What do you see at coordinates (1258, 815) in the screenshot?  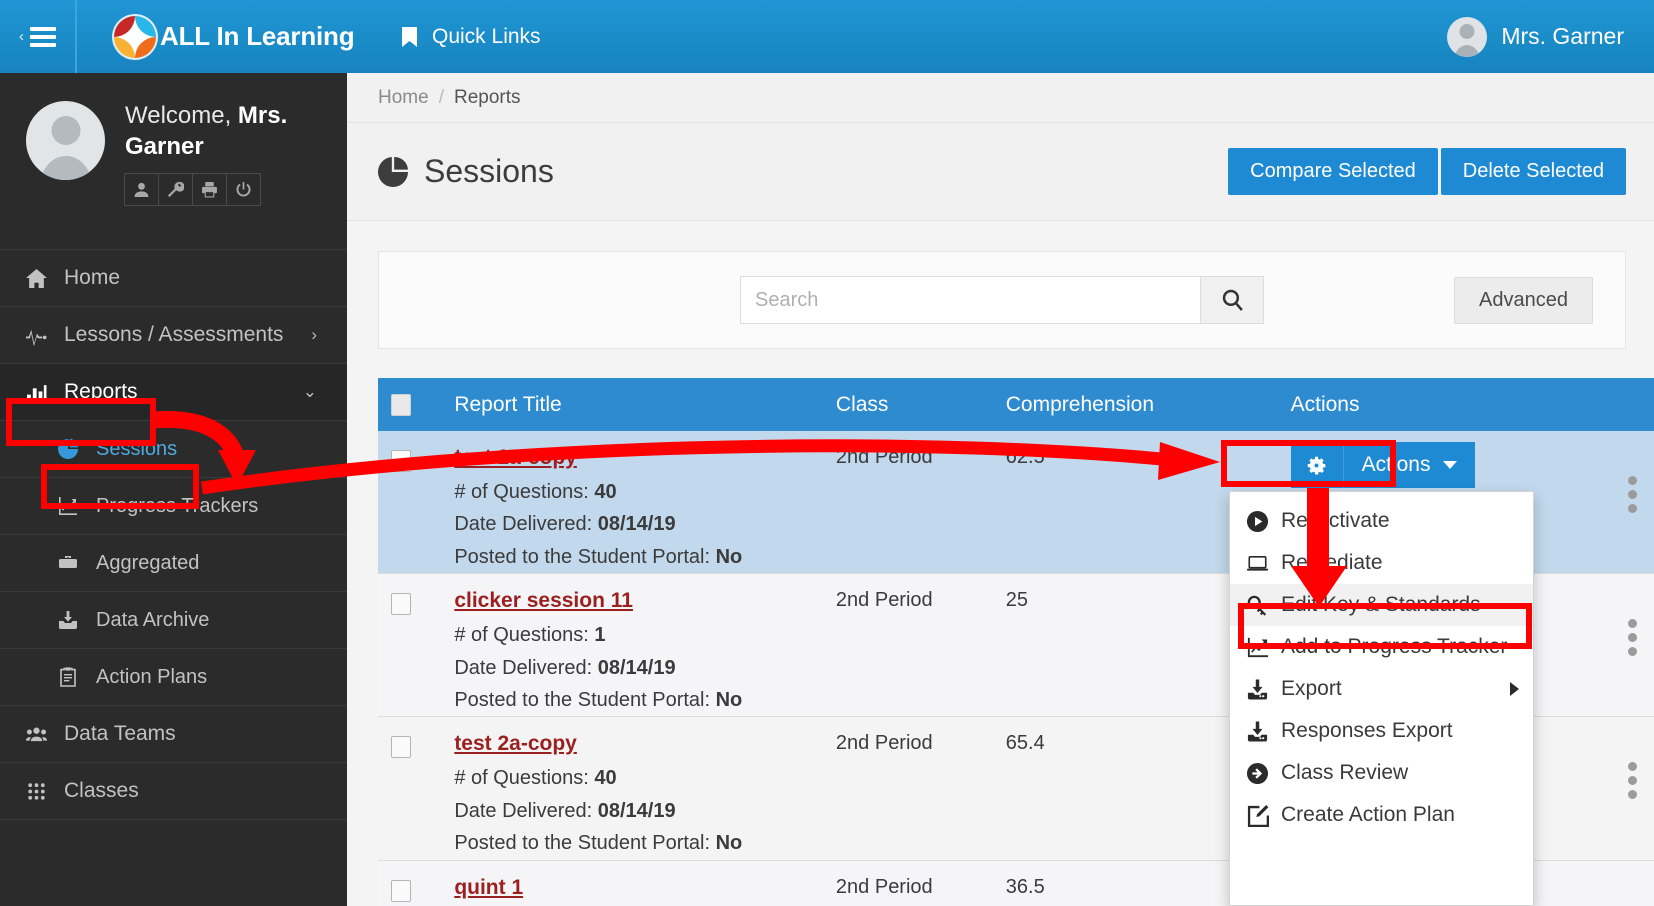 I see `edit-square-icon` at bounding box center [1258, 815].